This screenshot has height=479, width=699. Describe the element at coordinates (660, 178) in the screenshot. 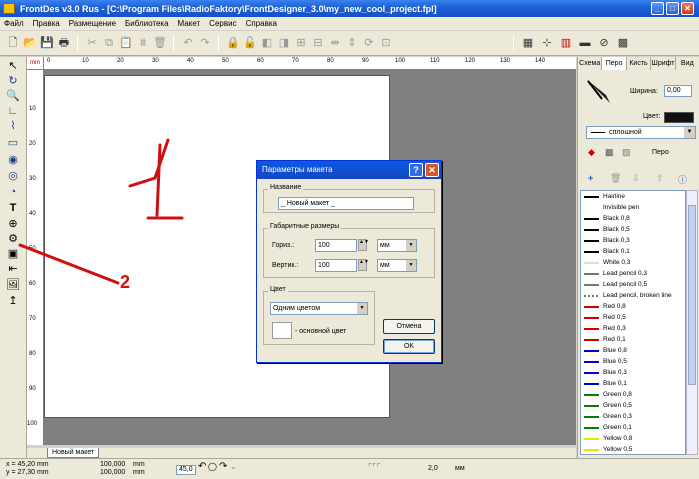

I see `move-up-icon: ⇧` at that location.